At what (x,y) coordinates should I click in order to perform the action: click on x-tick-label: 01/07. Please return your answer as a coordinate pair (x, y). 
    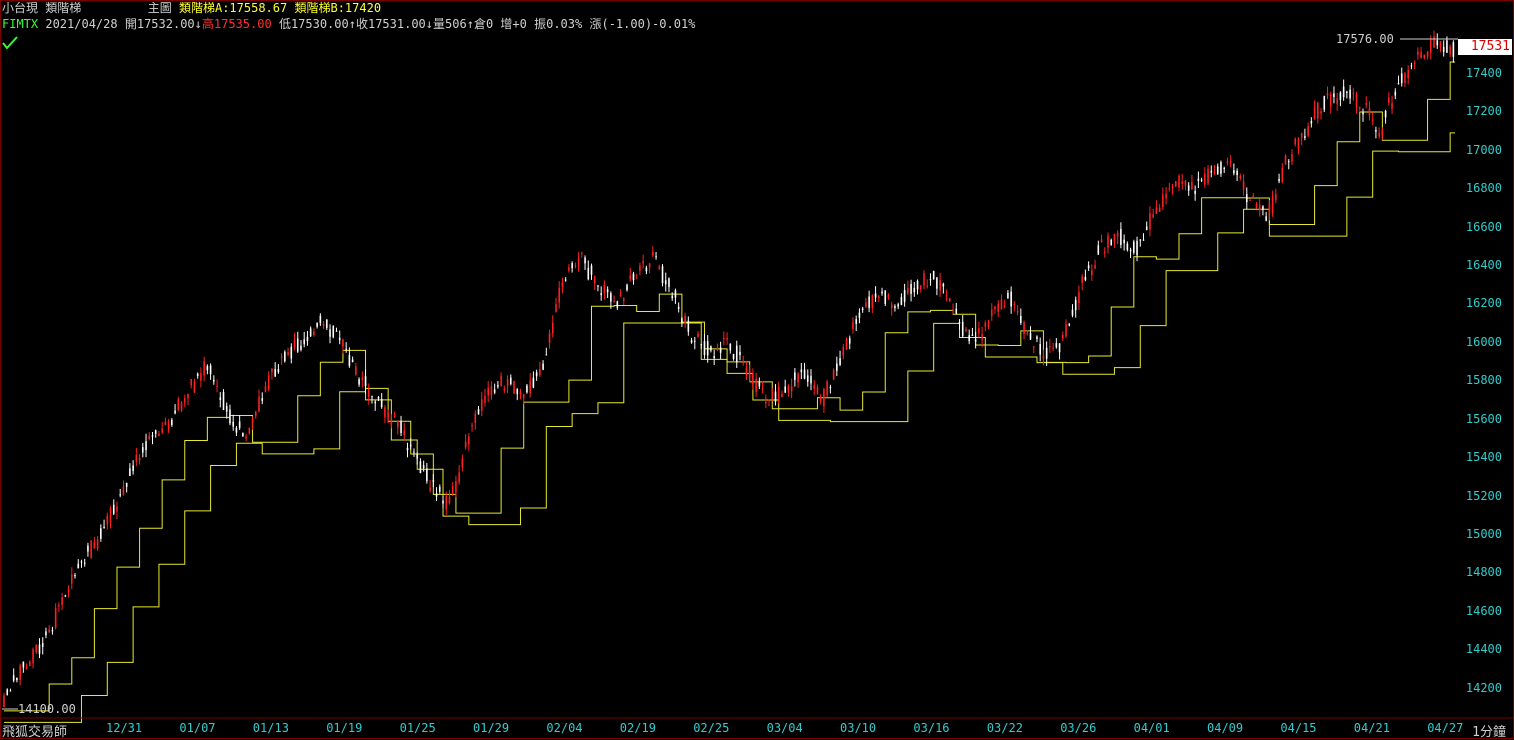
    Looking at the image, I should click on (197, 728).